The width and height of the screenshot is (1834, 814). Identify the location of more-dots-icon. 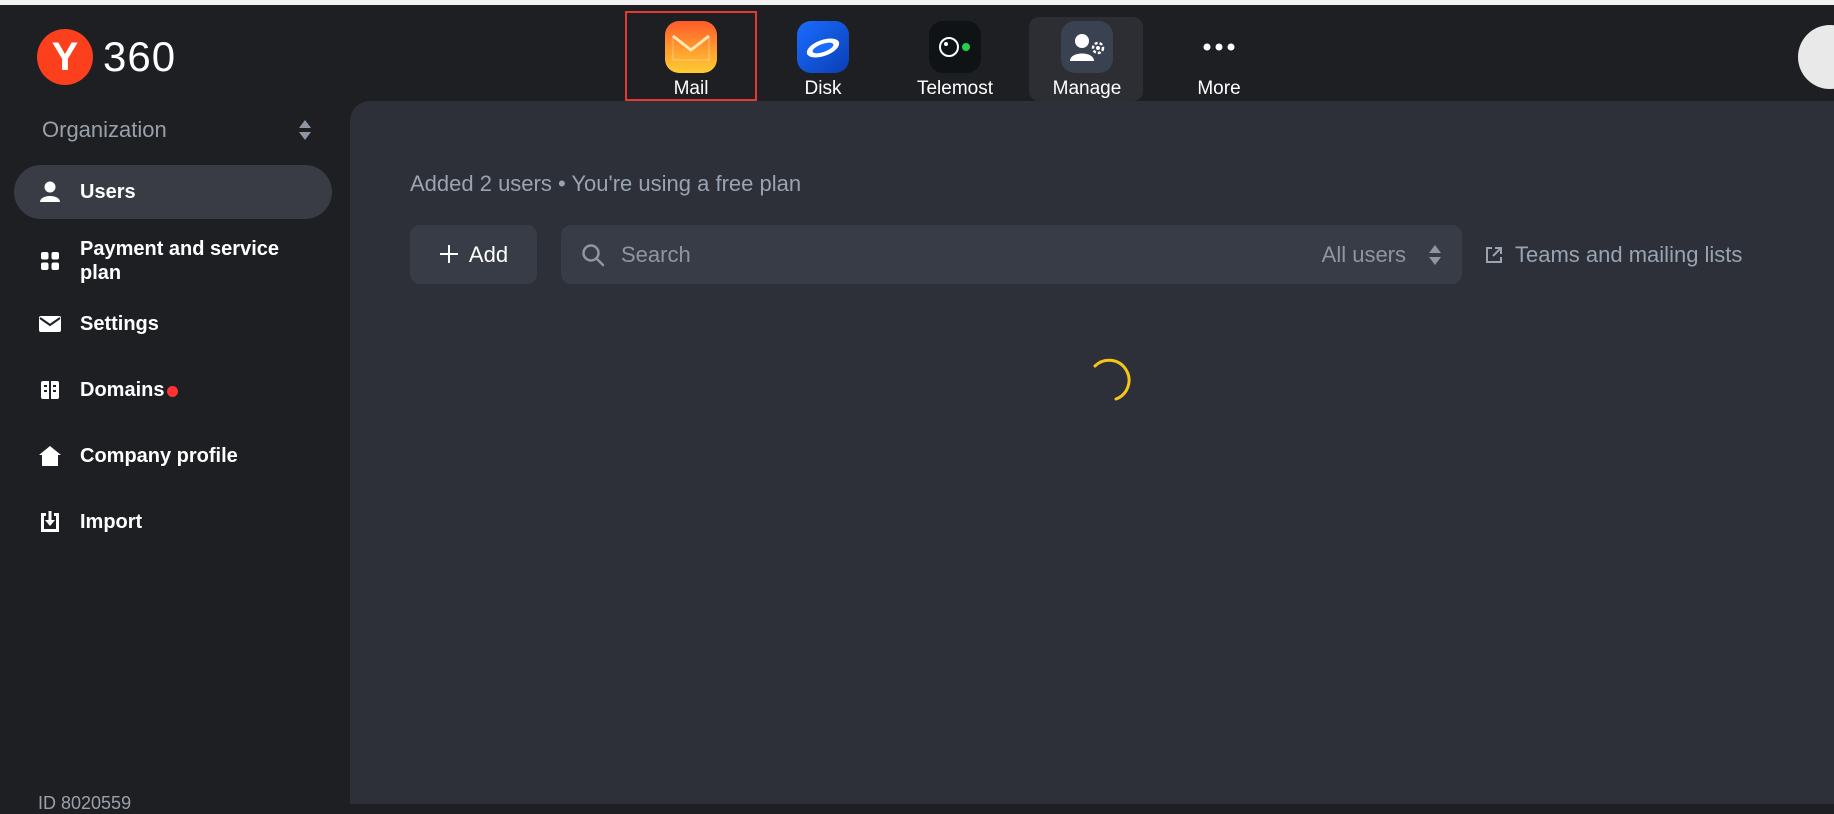
(1219, 47).